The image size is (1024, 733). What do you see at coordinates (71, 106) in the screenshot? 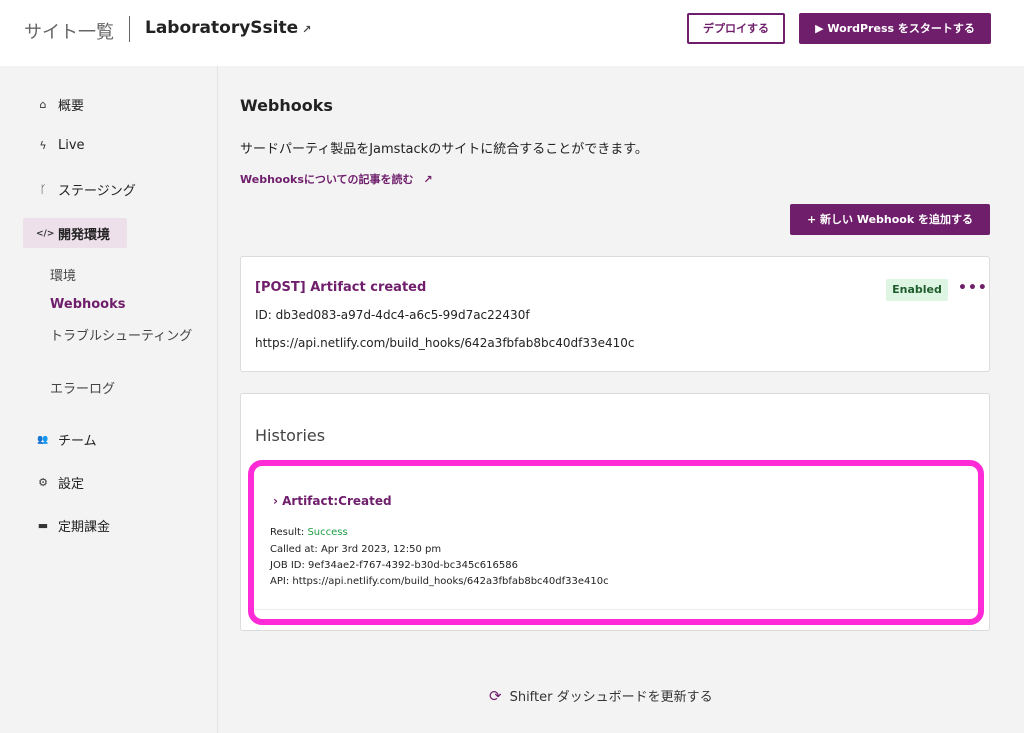
I see `sidebar-item-label: 概要` at bounding box center [71, 106].